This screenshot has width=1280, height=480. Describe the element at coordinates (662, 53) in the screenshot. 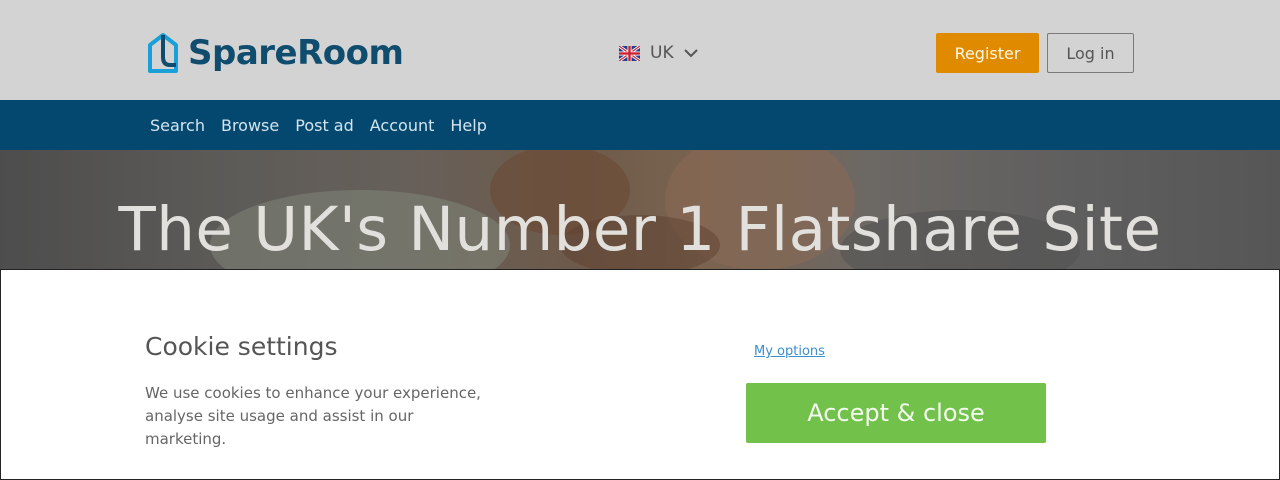

I see `locale-label: UK` at that location.